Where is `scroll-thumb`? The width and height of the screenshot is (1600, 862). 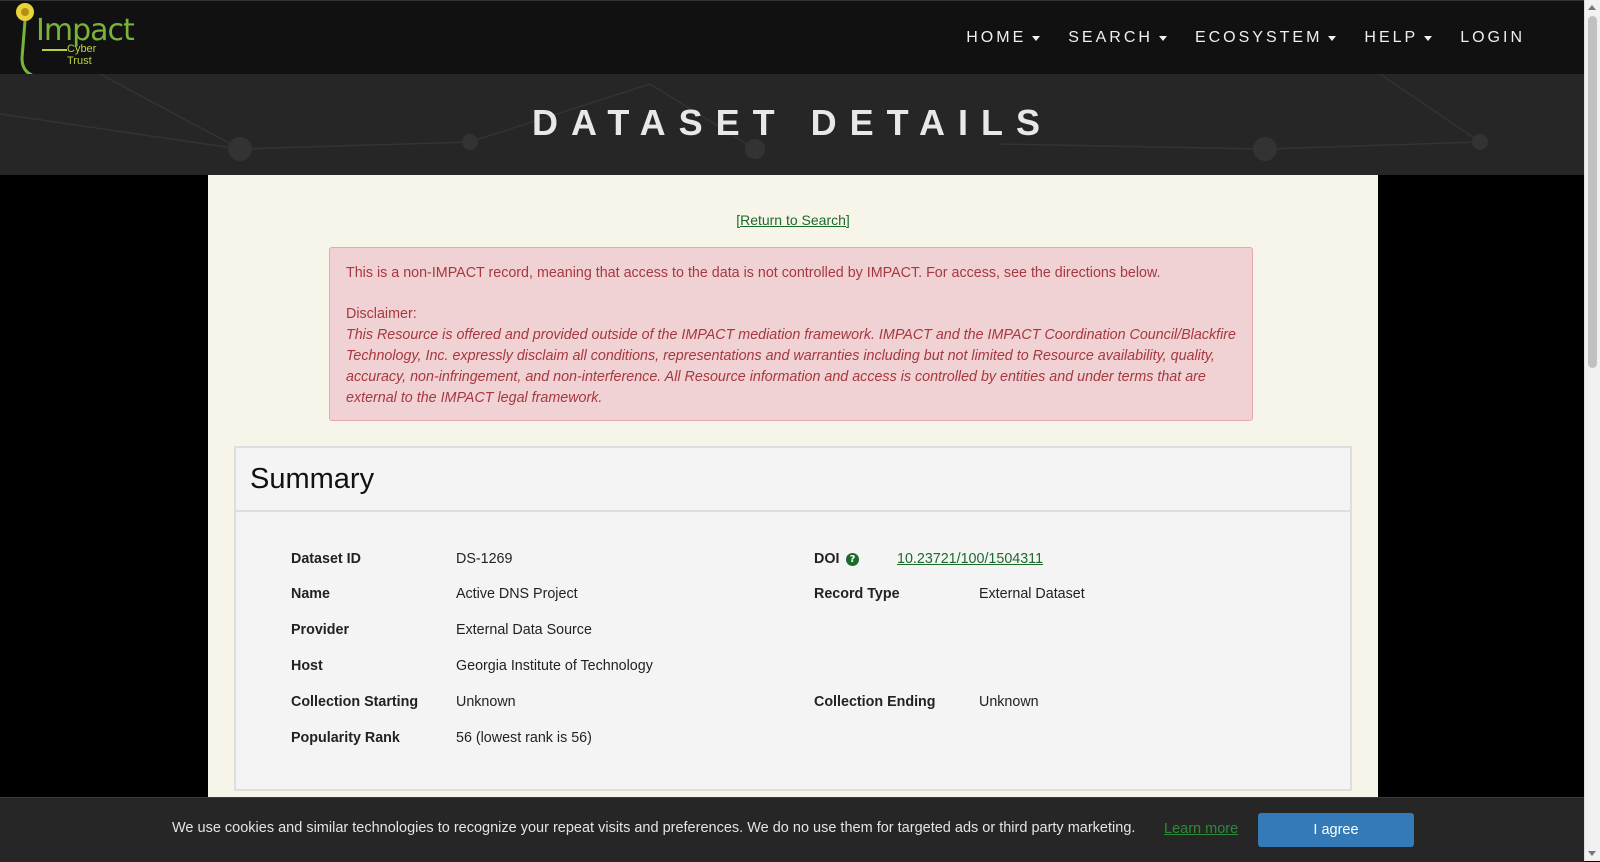
scroll-thumb is located at coordinates (1592, 192).